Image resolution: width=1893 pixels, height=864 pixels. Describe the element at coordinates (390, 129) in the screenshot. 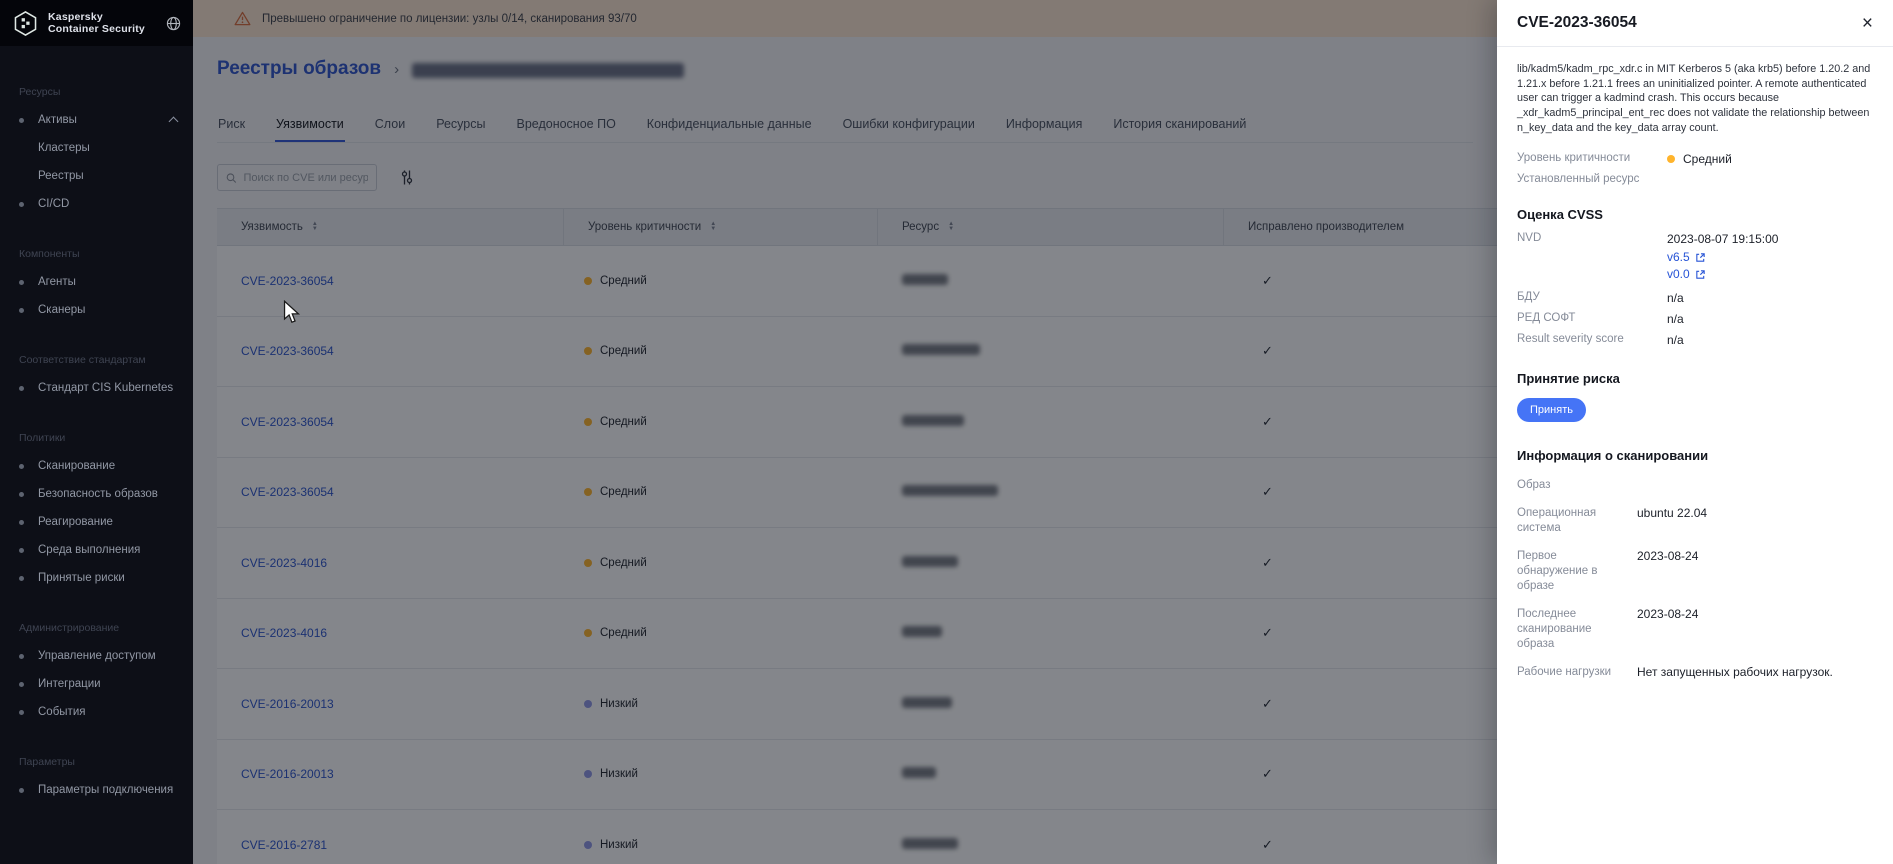

I see `tab: Слои` at that location.